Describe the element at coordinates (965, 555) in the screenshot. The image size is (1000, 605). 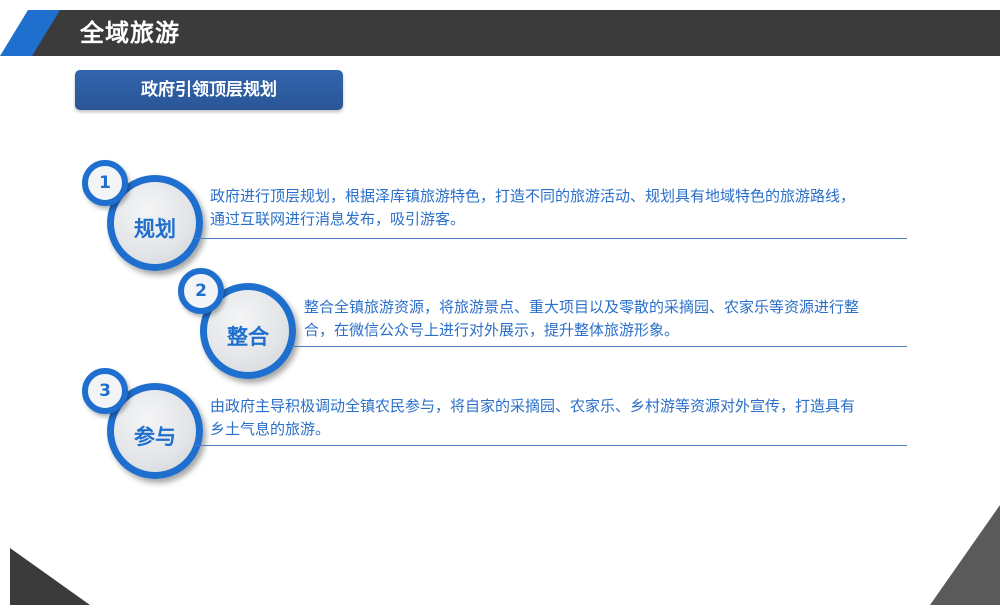
I see `corner-triangle-right` at that location.